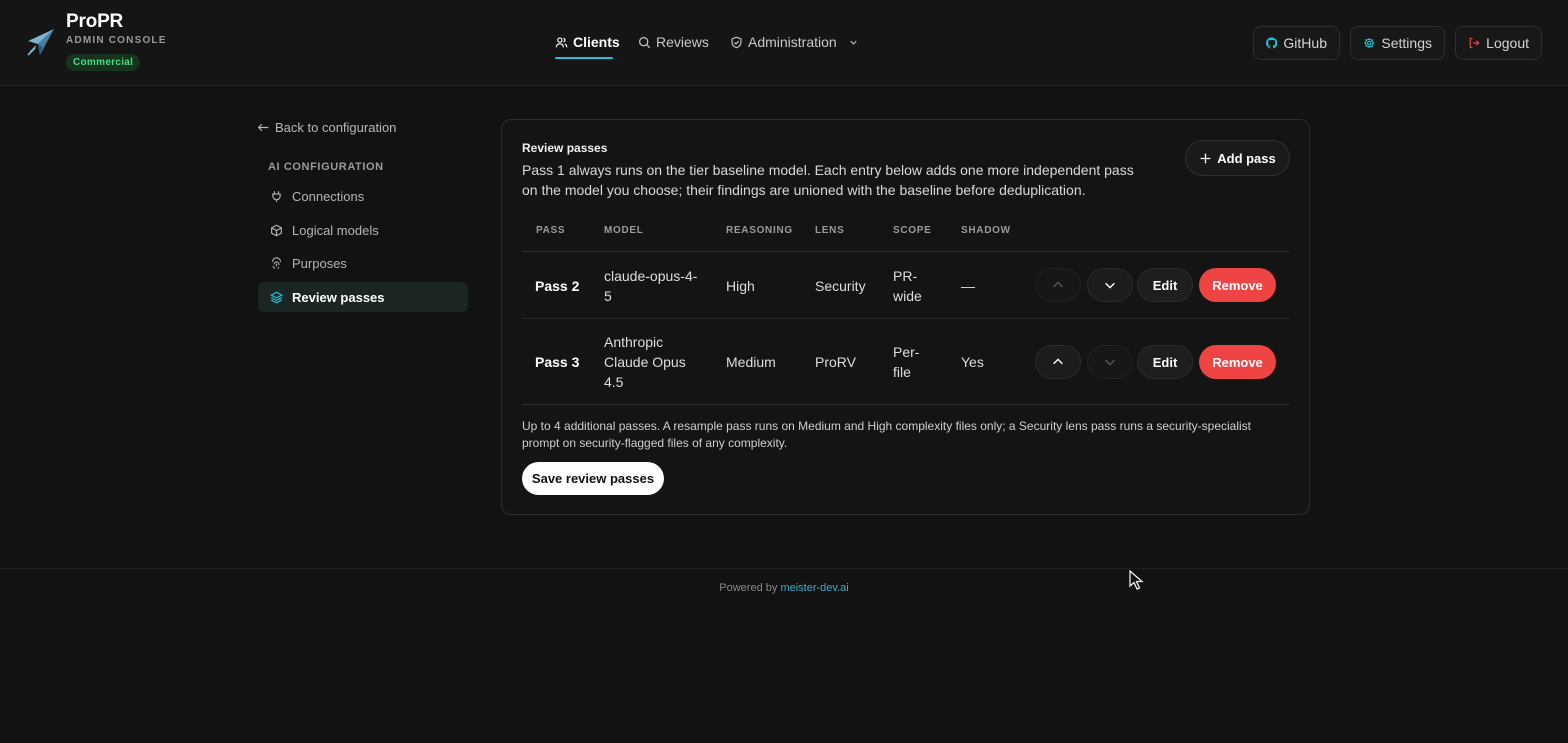 Image resolution: width=1568 pixels, height=743 pixels. Describe the element at coordinates (907, 286) in the screenshot. I see `scope-cell: PR-wide` at that location.